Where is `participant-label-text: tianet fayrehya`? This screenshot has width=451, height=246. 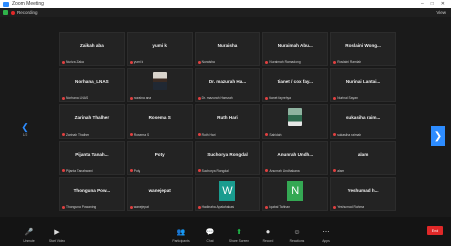
participant-label-text: tianet fayrehya is located at coordinates (280, 98).